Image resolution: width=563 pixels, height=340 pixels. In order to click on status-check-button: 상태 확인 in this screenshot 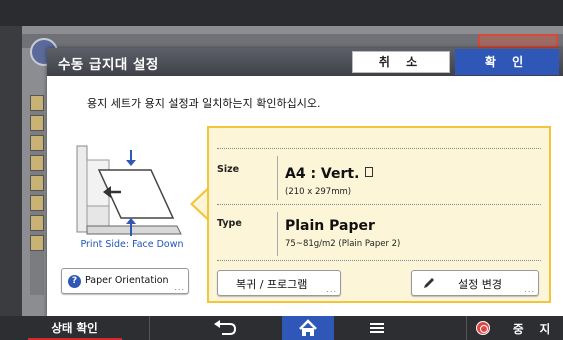, I will do `click(75, 328)`.